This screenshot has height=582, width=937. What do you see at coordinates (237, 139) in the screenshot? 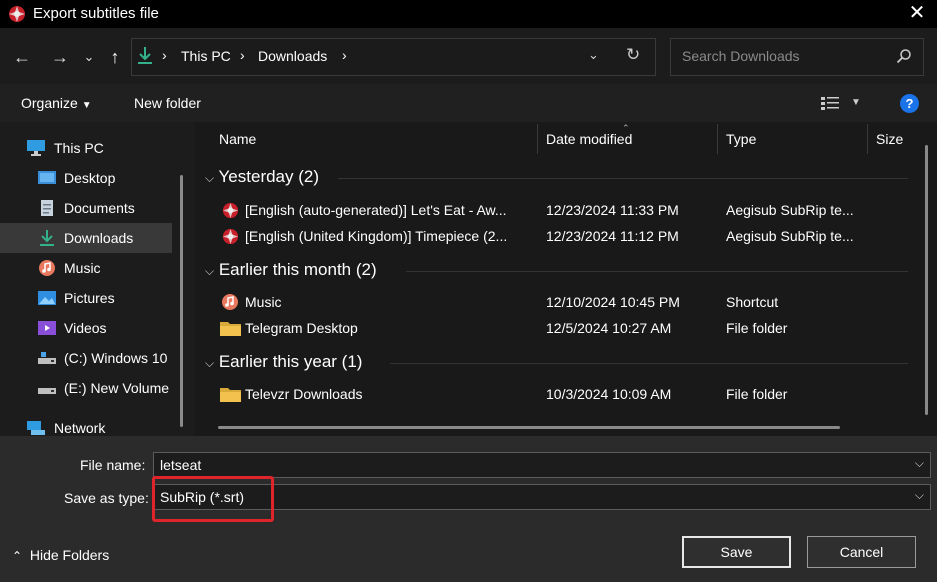
I see `column-header-name: Name` at bounding box center [237, 139].